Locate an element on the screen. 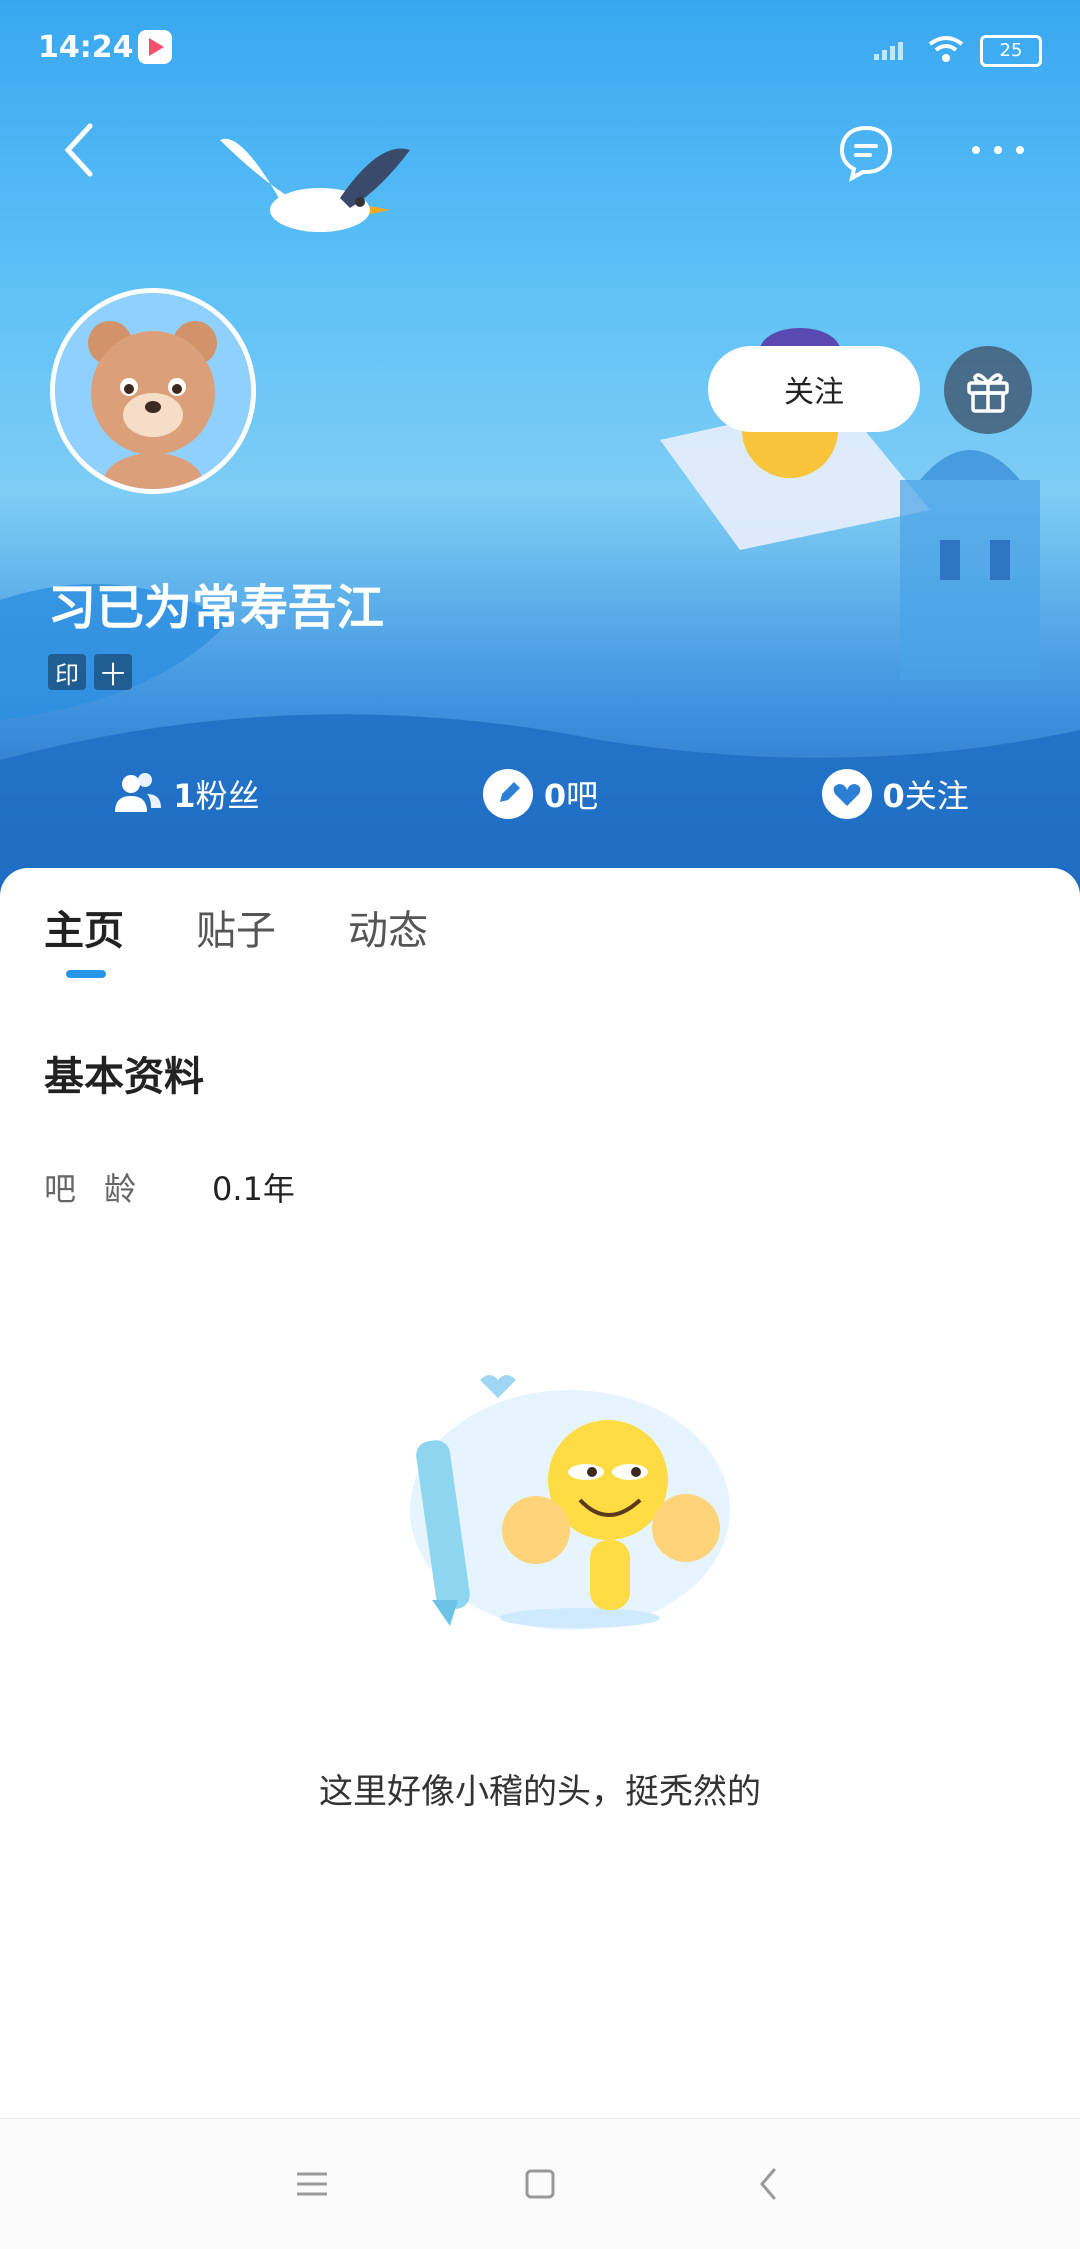  user-badges: 印 十 is located at coordinates (90, 672).